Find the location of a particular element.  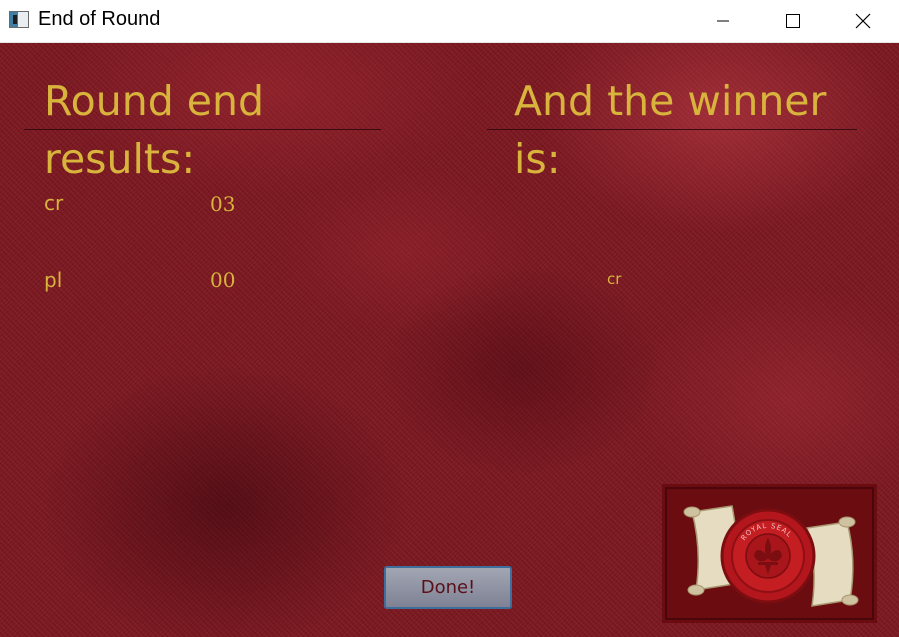

window-titlebar: End of Round is located at coordinates (449, 21).